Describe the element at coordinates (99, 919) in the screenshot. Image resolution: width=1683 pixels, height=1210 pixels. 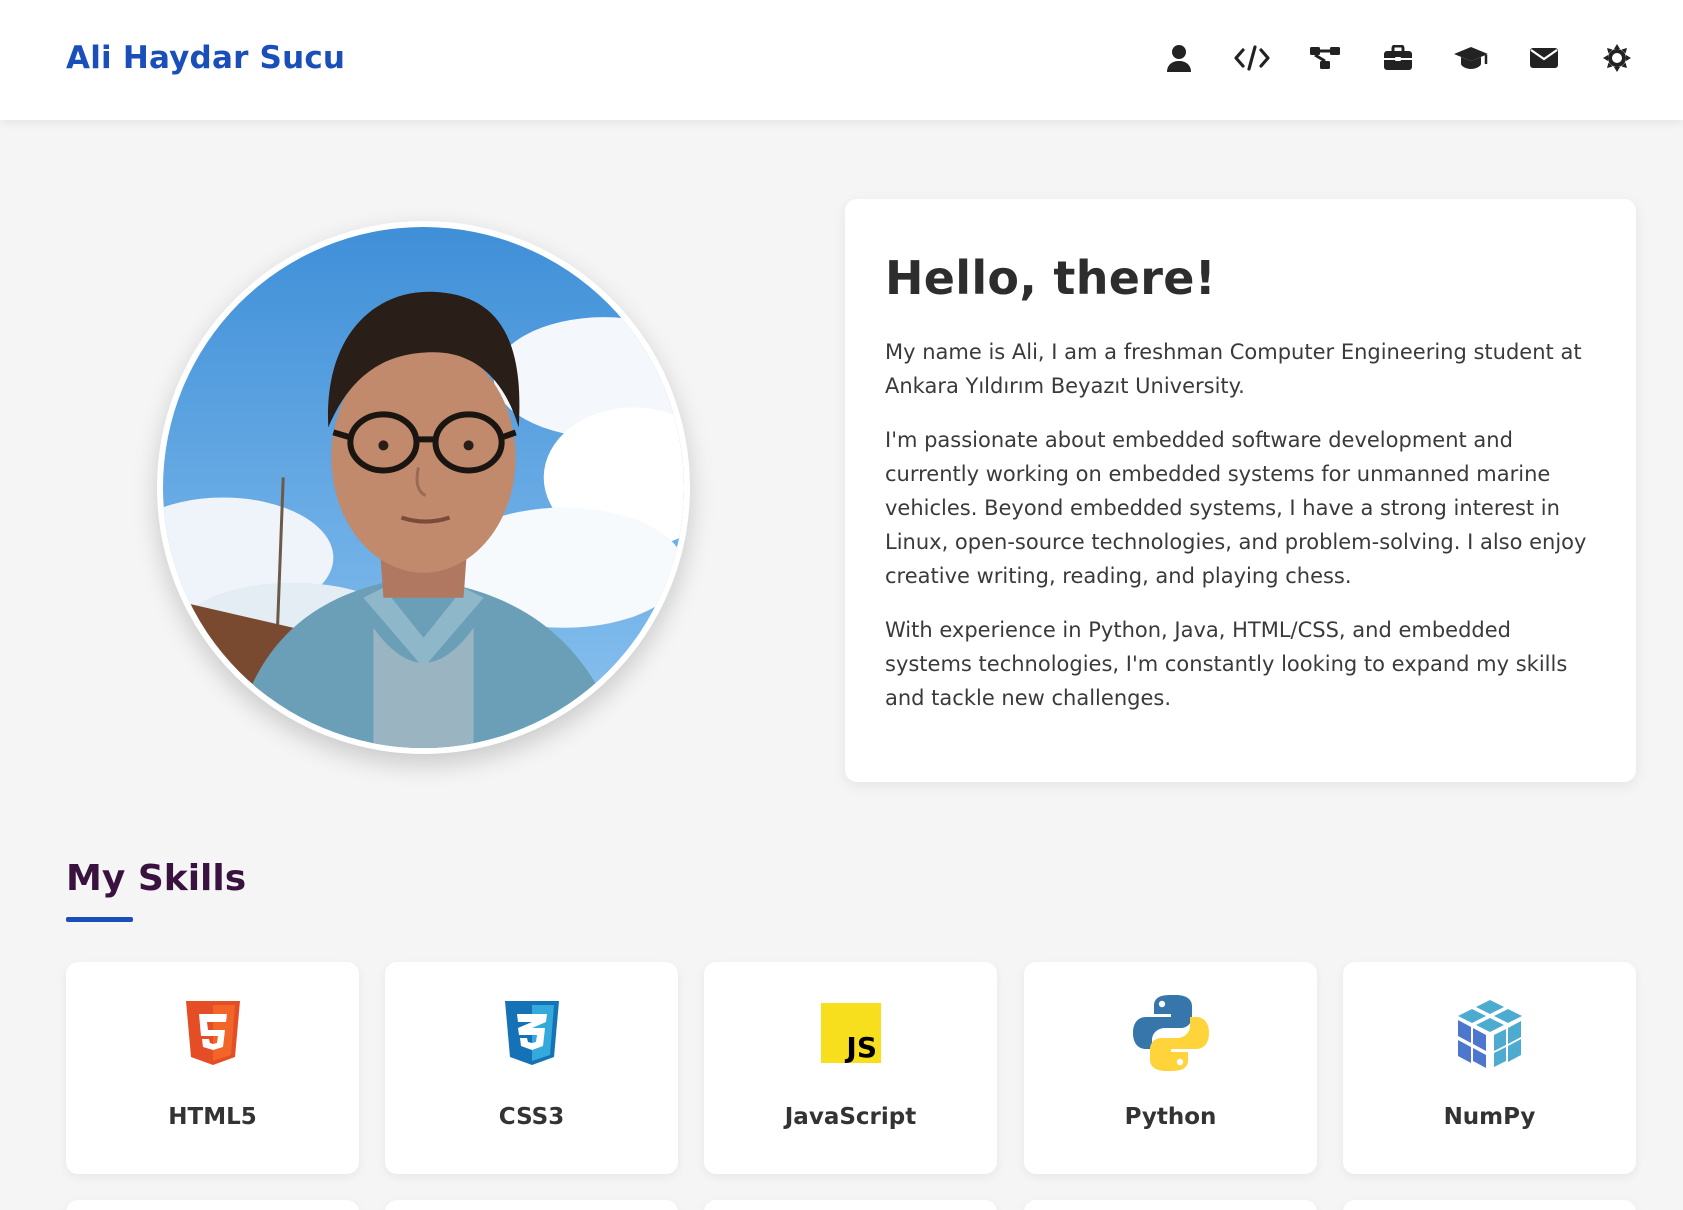
I see `skills-title-underline` at that location.